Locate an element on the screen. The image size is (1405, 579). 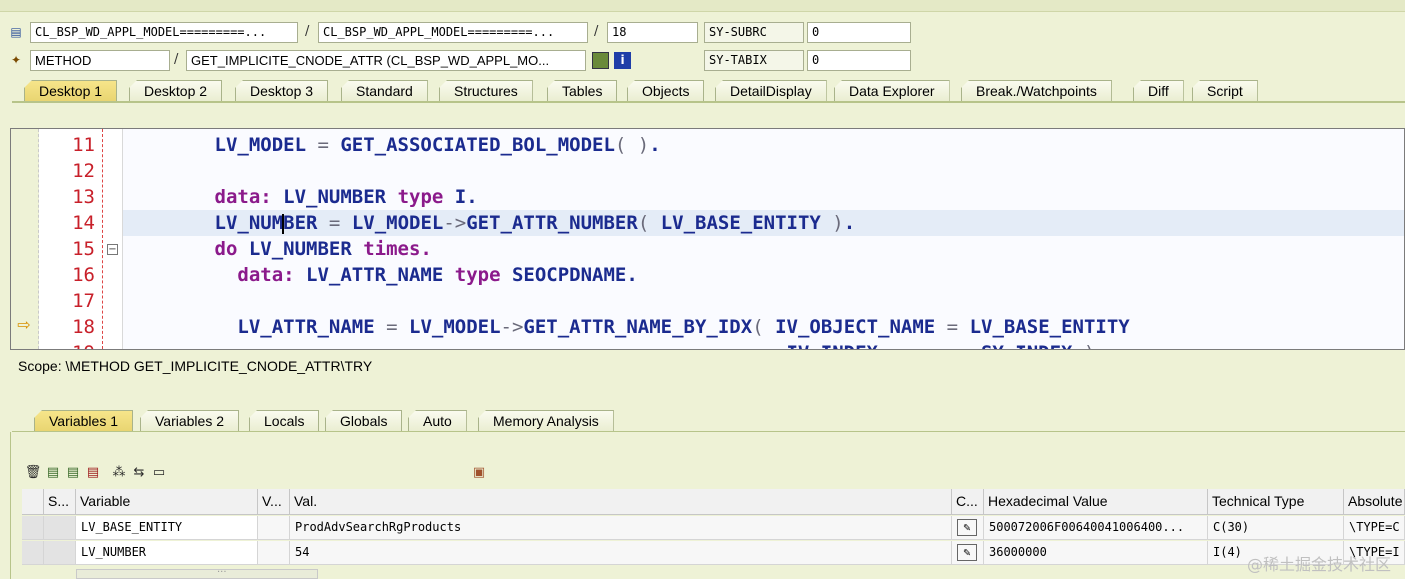
variables-toolbar: 🗑 ▤ ▤ ▤ ⁂ ⇆ ▭ ▣ is located at coordinates (256, 472).